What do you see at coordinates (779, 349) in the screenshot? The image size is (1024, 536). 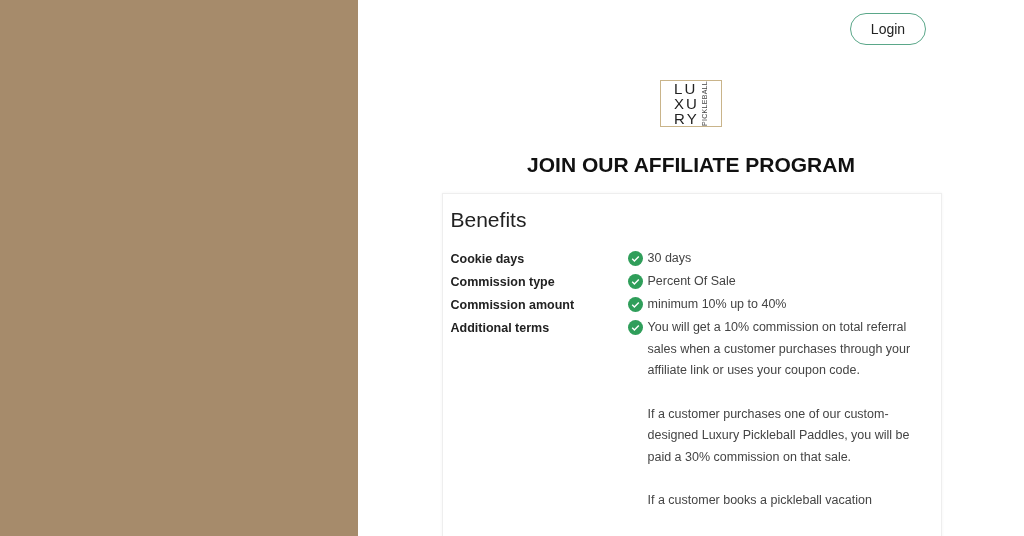 I see `benefit-value: You will get a 10% commission on total referral sales when a customer purchases through your affiliate link or uses your coupon code.` at bounding box center [779, 349].